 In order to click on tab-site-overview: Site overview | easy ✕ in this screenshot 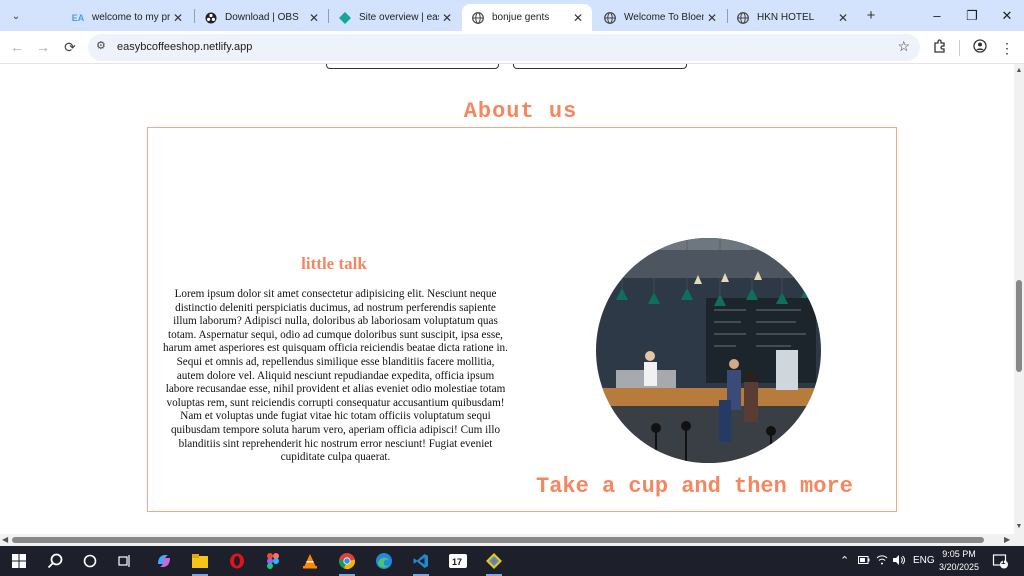, I will do `click(395, 17)`.